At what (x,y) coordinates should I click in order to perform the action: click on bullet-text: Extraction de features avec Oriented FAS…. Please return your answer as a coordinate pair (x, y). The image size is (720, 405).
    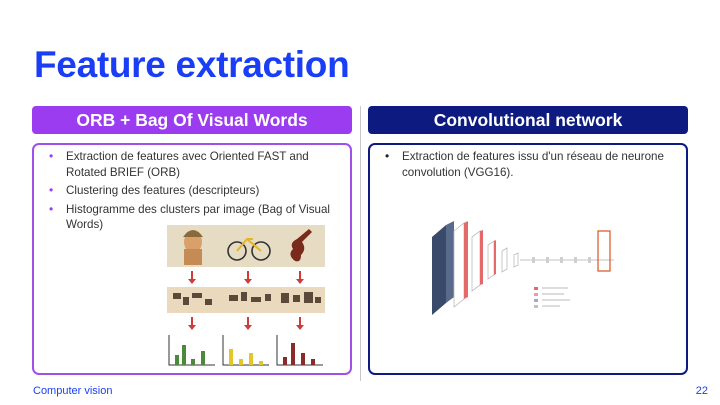
    Looking at the image, I should click on (187, 164).